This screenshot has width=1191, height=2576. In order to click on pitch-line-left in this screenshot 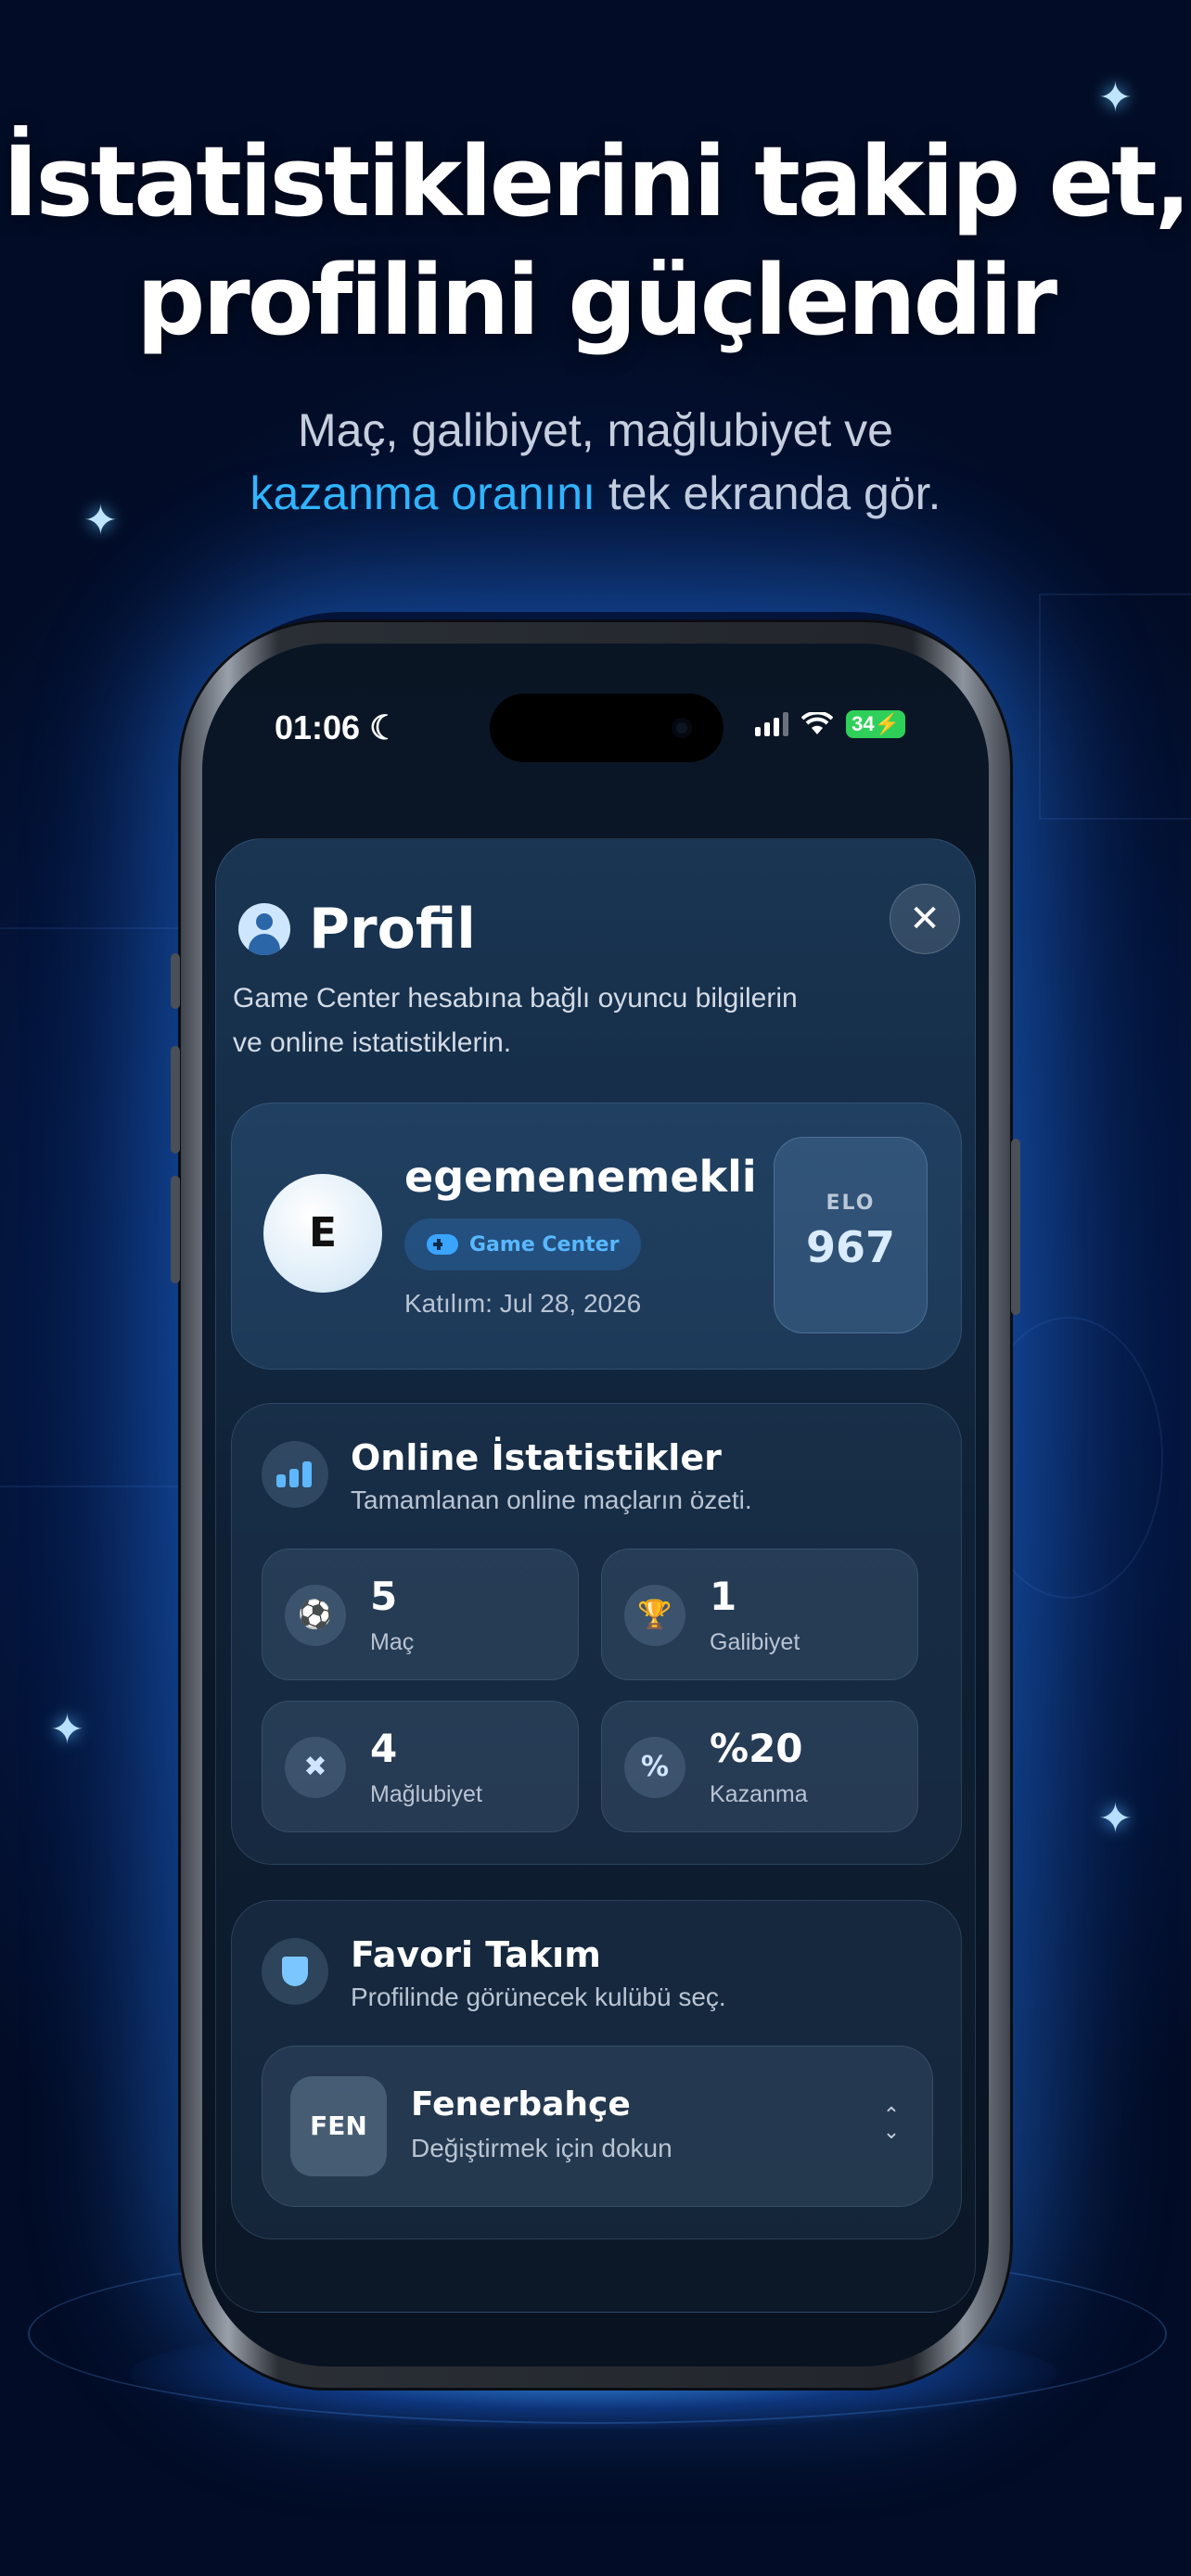, I will do `click(95, 1207)`.